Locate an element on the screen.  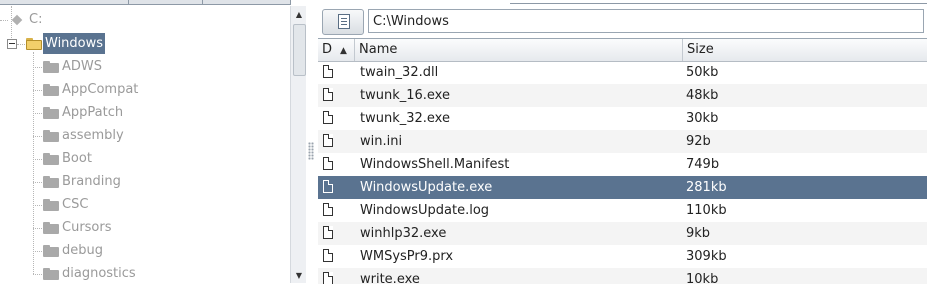
table-row: WindowsUpdate.log 110kb is located at coordinates (622, 210).